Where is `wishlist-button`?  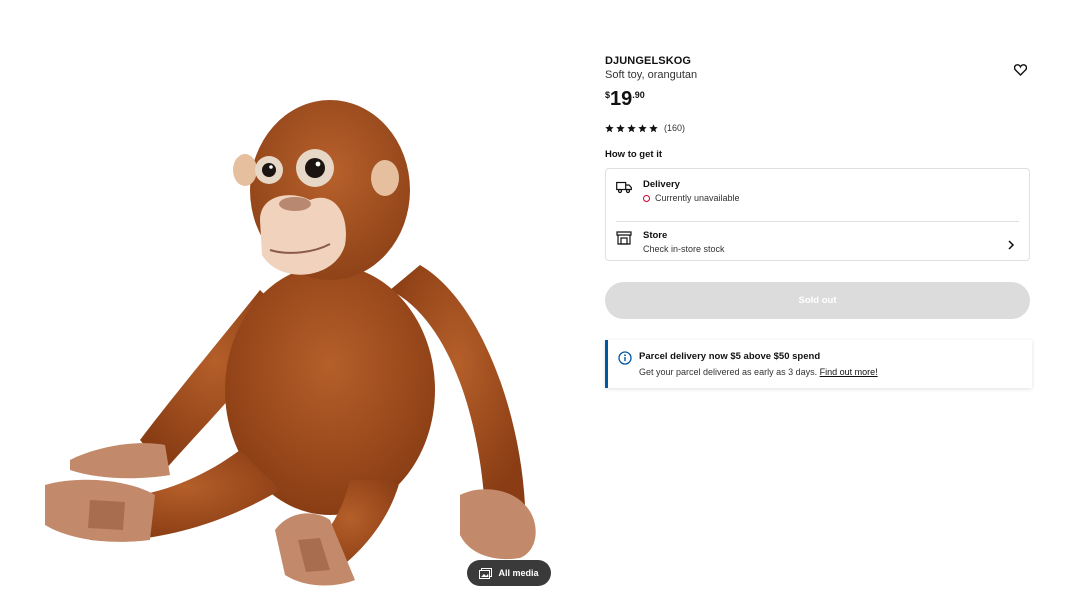
wishlist-button is located at coordinates (1020, 70).